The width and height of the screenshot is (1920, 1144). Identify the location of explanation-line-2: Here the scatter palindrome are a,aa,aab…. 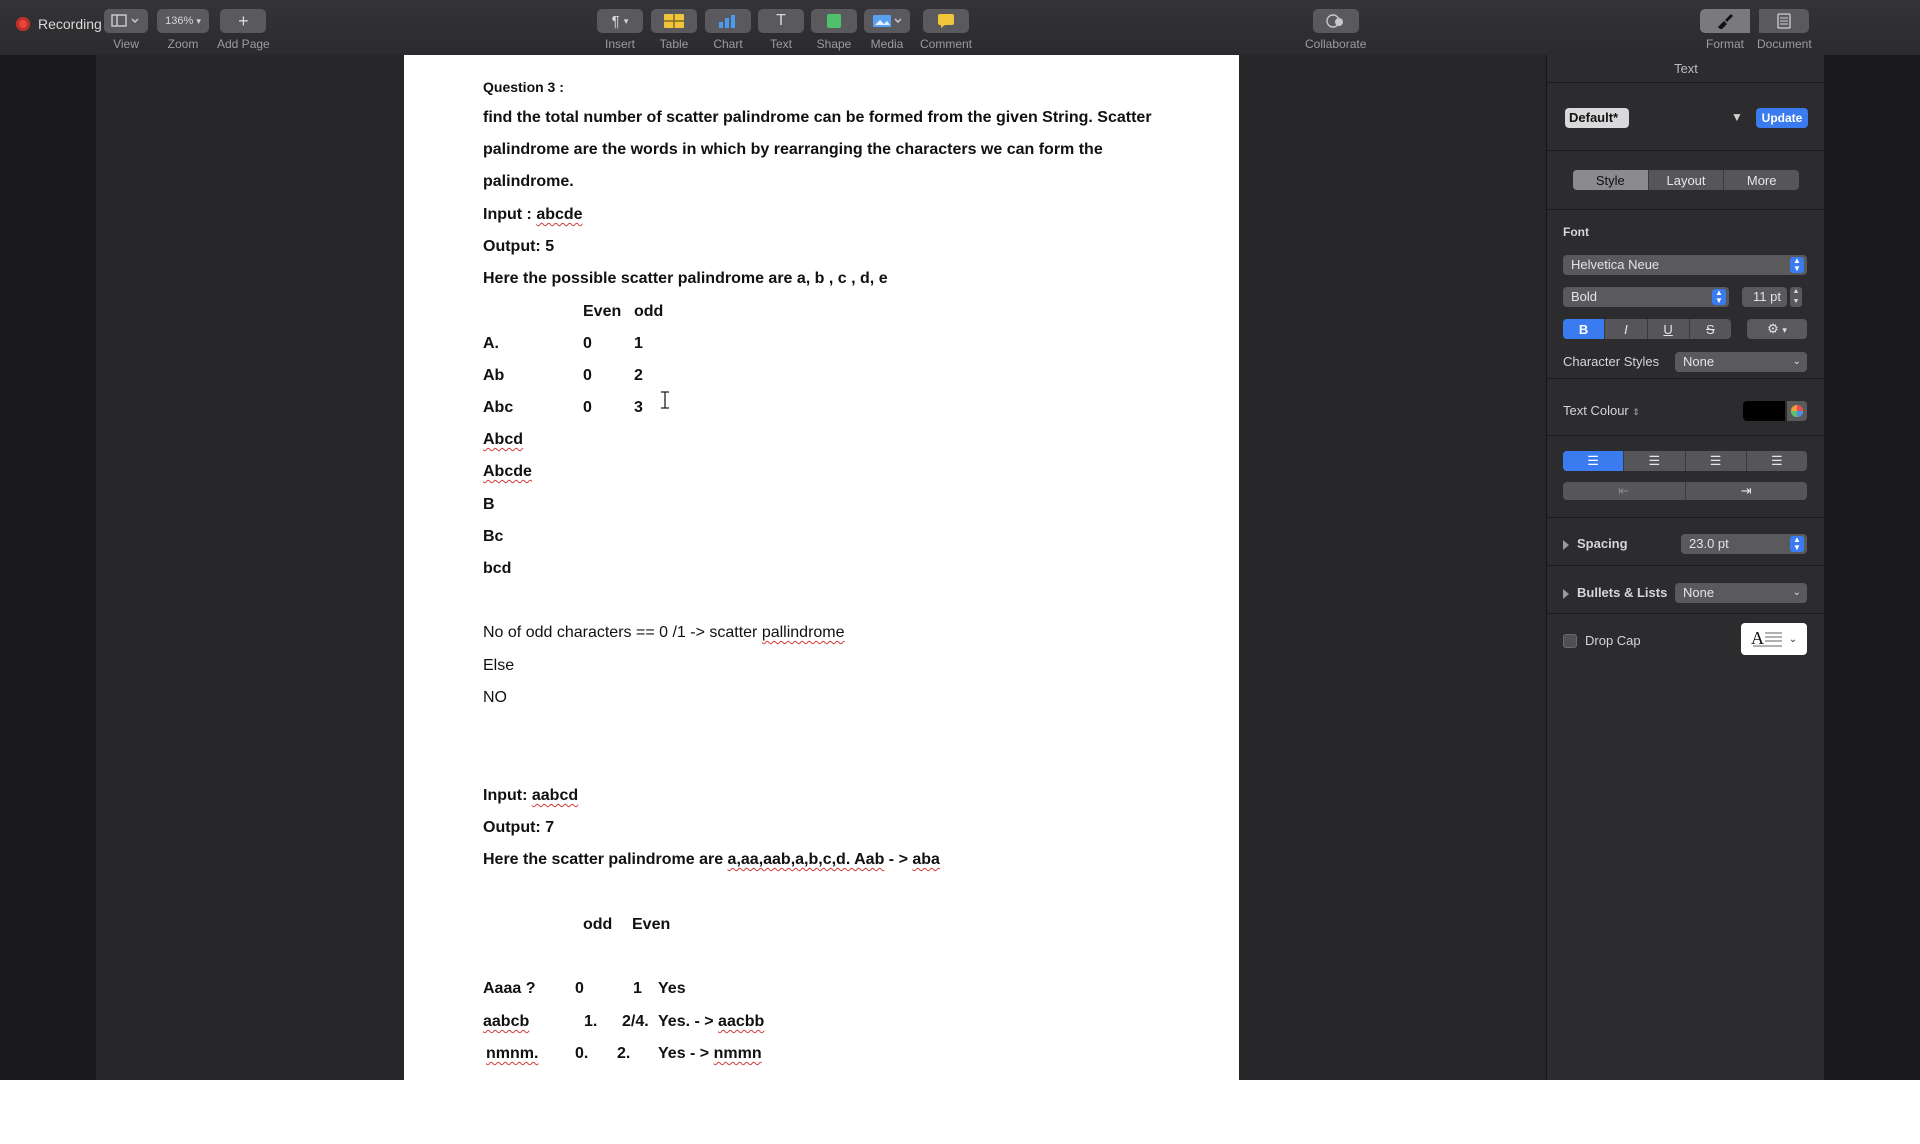
(711, 860).